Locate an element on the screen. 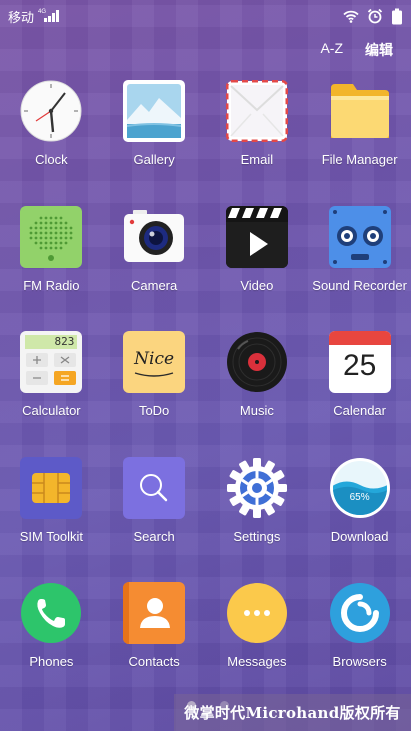 The width and height of the screenshot is (411, 731). radio-icon is located at coordinates (51, 236).